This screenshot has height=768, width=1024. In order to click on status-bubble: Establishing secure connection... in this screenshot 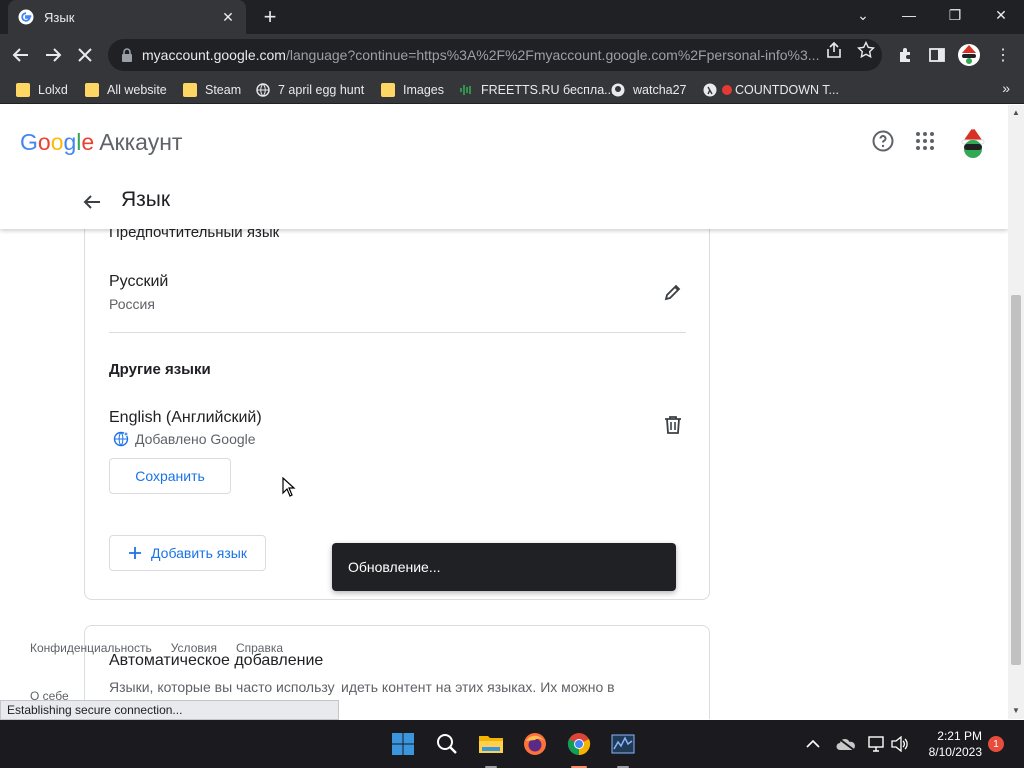, I will do `click(169, 710)`.